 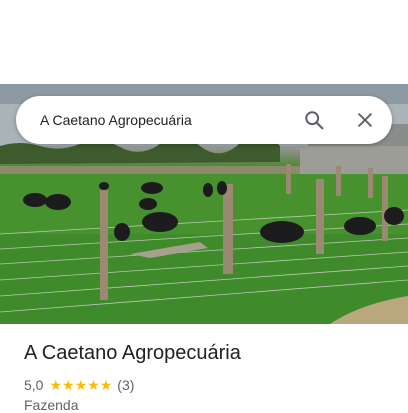 I want to click on clear-search-button, so click(x=365, y=120).